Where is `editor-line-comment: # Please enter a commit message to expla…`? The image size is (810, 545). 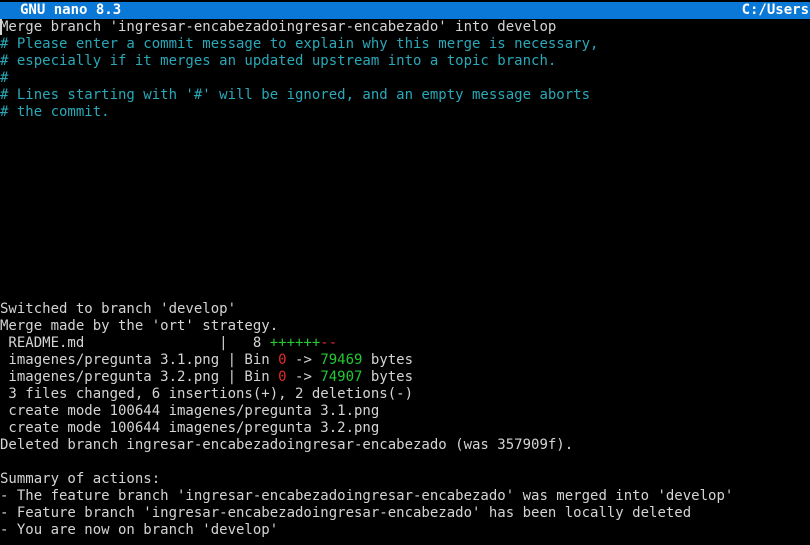
editor-line-comment: # Please enter a commit message to expla… is located at coordinates (299, 44).